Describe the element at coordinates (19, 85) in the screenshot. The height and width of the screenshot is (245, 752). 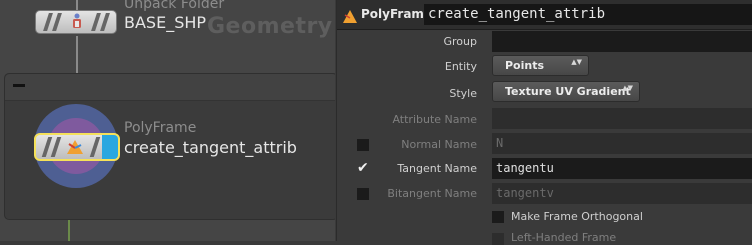
I see `collapse-icon` at that location.